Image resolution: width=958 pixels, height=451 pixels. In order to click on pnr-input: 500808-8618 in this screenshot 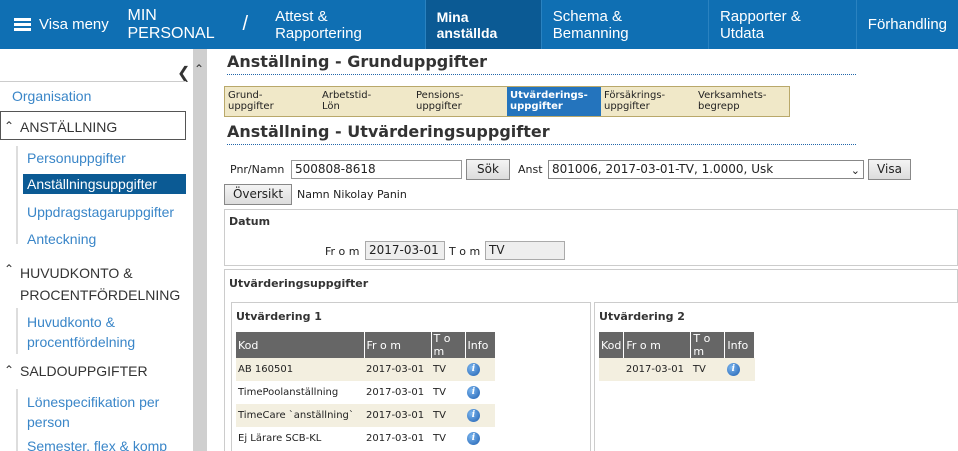, I will do `click(376, 169)`.